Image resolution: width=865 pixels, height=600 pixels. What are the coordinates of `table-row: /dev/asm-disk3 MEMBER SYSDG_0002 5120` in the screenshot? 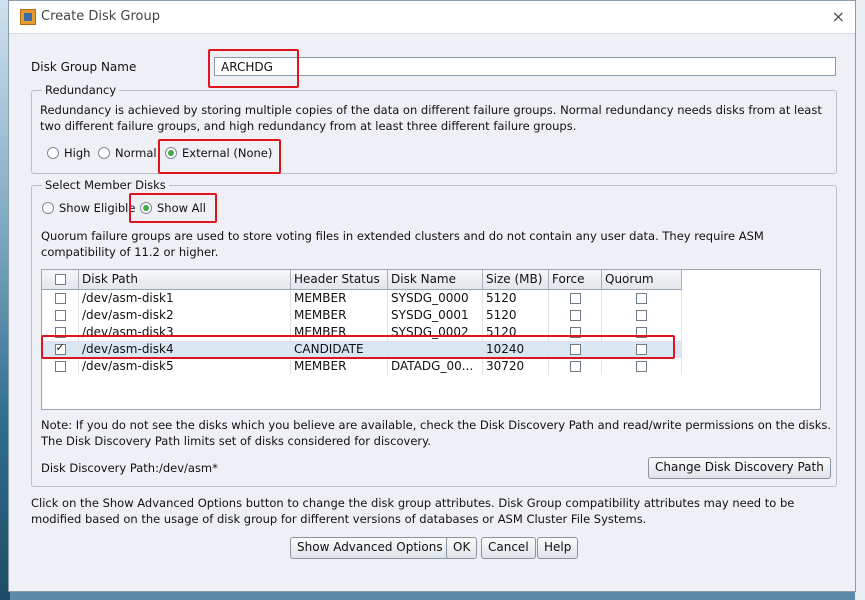 It's located at (362, 332).